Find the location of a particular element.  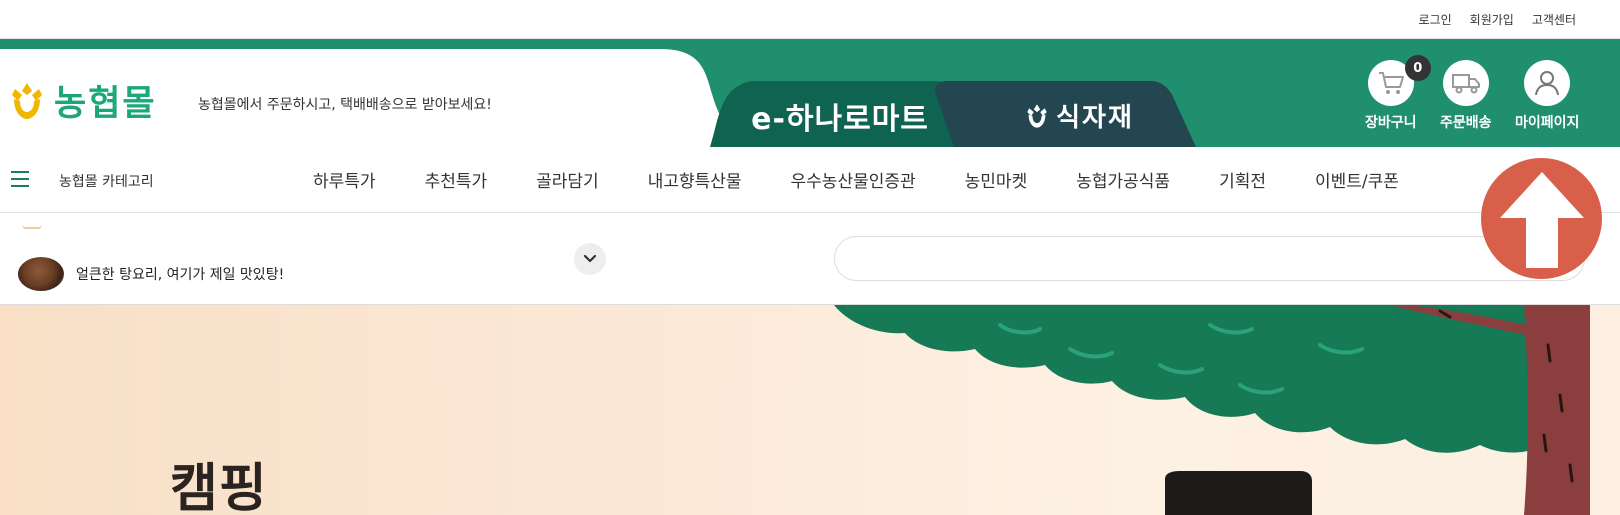

logo-mark-icon is located at coordinates (27, 100).